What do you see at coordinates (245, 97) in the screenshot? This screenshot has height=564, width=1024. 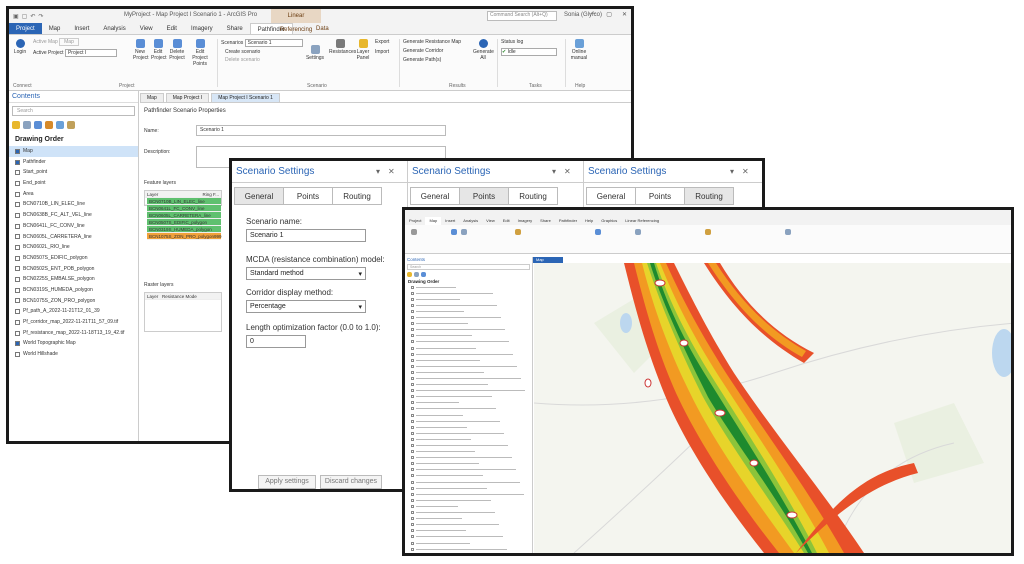 I see `tab-map-project-scenario: Map Project I Scenario 1` at bounding box center [245, 97].